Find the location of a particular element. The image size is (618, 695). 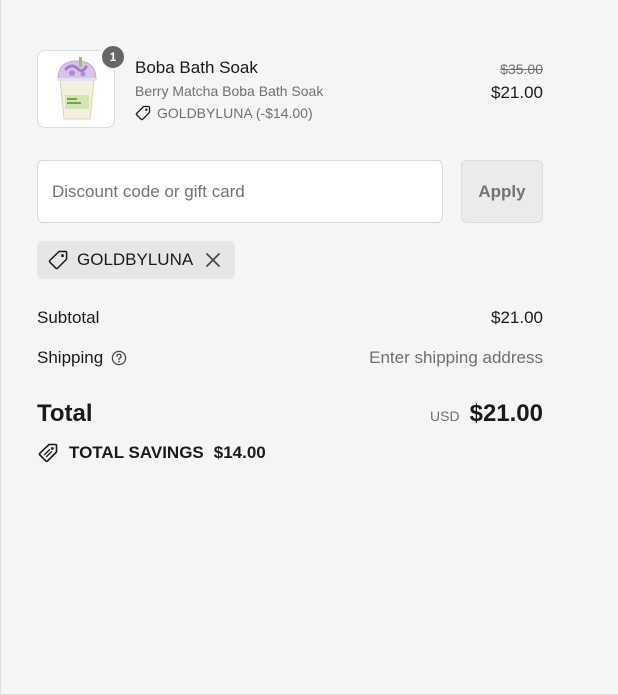

savings-tag-icon is located at coordinates (48, 453).